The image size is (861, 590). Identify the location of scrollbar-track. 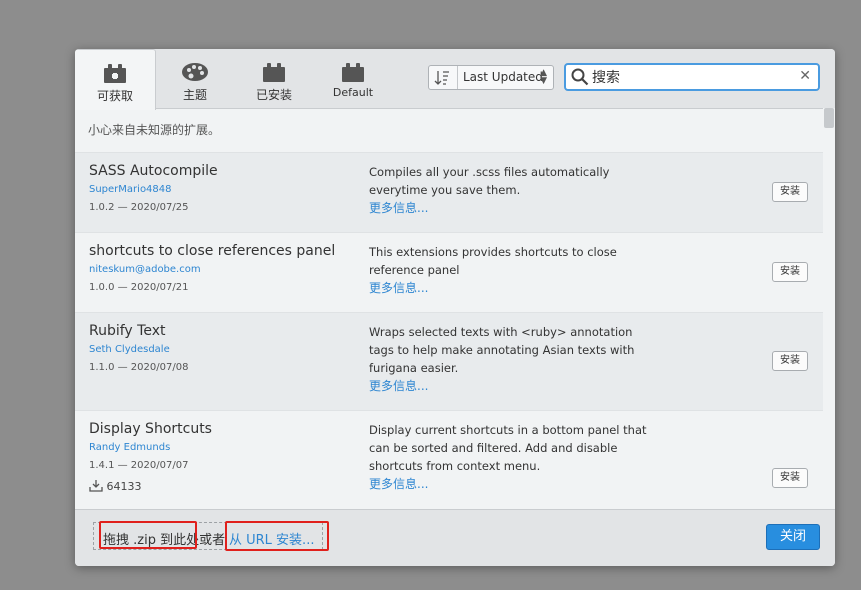
(829, 308).